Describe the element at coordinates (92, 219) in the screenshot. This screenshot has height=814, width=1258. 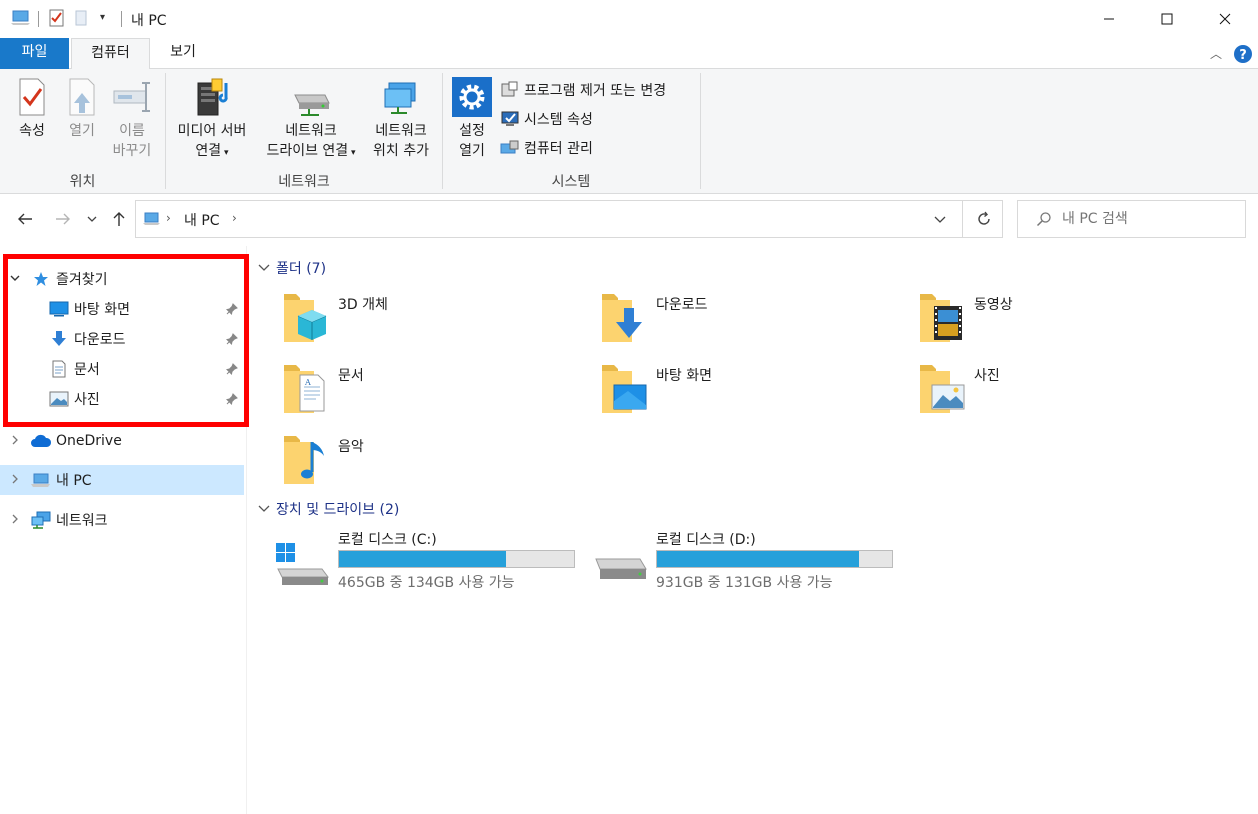
I see `recent-locations-button` at that location.